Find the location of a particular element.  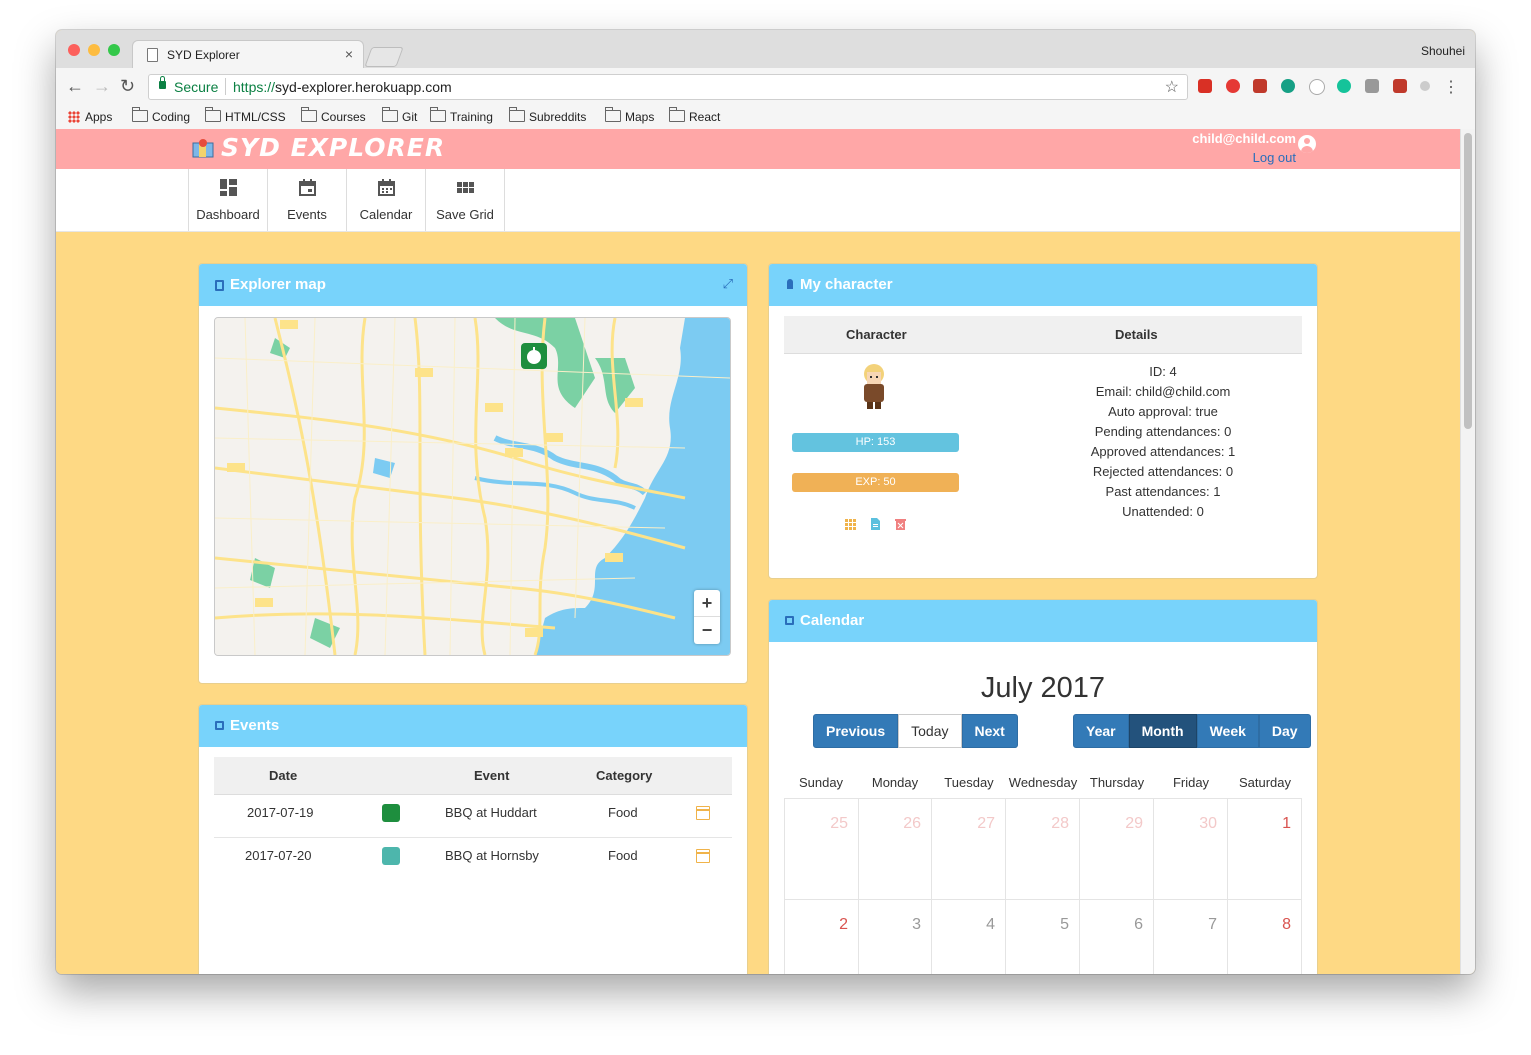

scrollbar-thumb is located at coordinates (1468, 281).